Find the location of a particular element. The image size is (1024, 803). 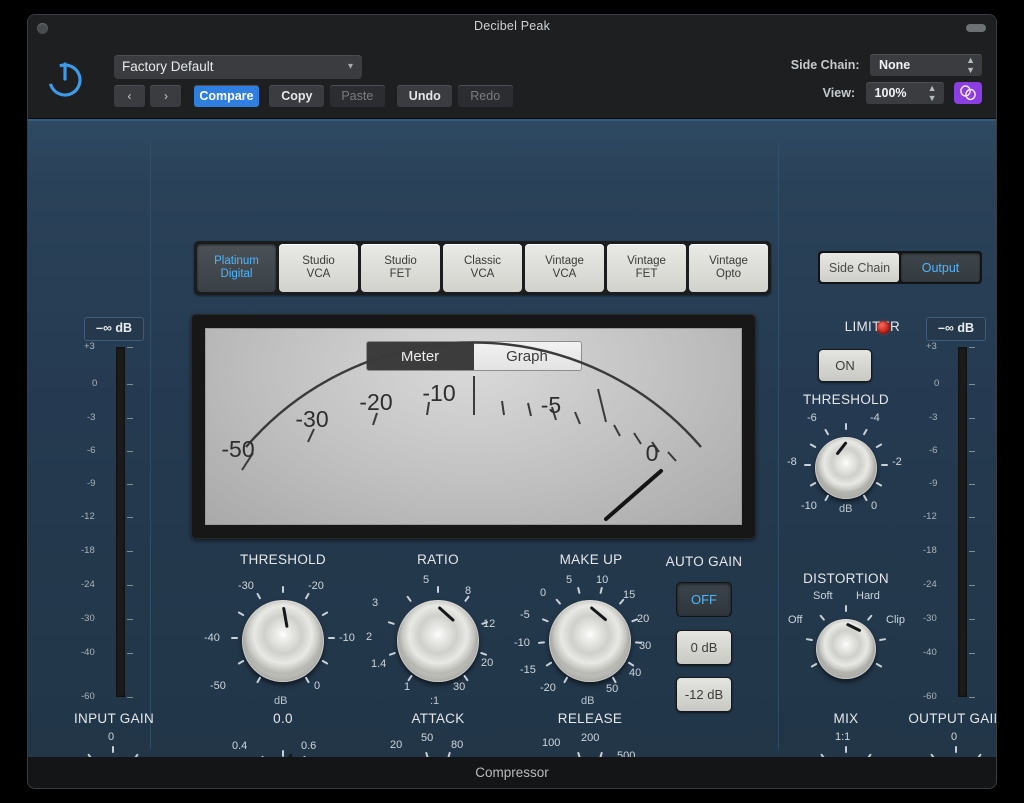

output-gain-label: OUTPUT GAIN is located at coordinates (952, 718).